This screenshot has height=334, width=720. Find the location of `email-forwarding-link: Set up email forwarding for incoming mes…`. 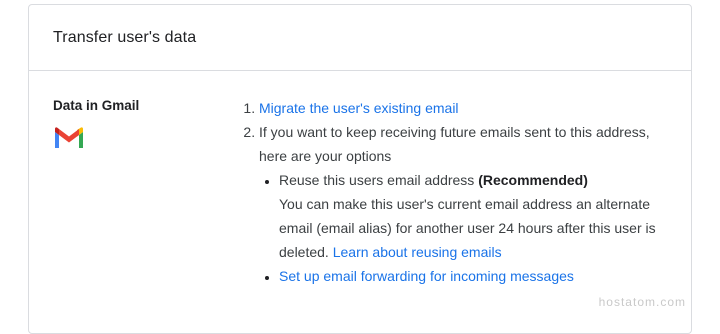

email-forwarding-link: Set up email forwarding for incoming mes… is located at coordinates (426, 276).